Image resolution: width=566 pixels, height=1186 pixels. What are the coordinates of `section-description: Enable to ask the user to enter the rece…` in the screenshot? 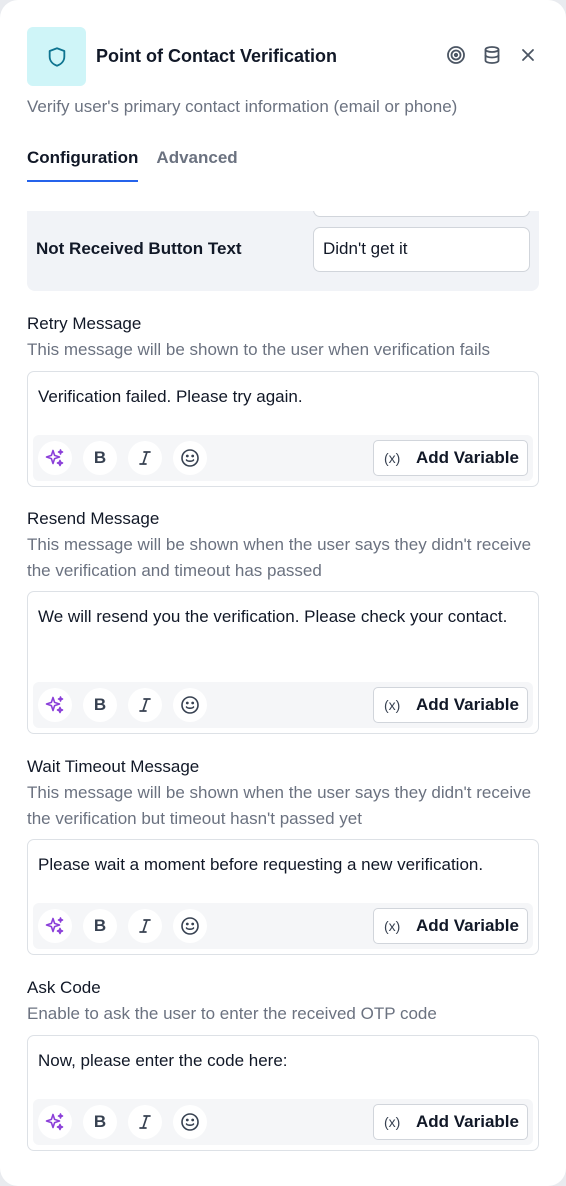 It's located at (232, 1013).